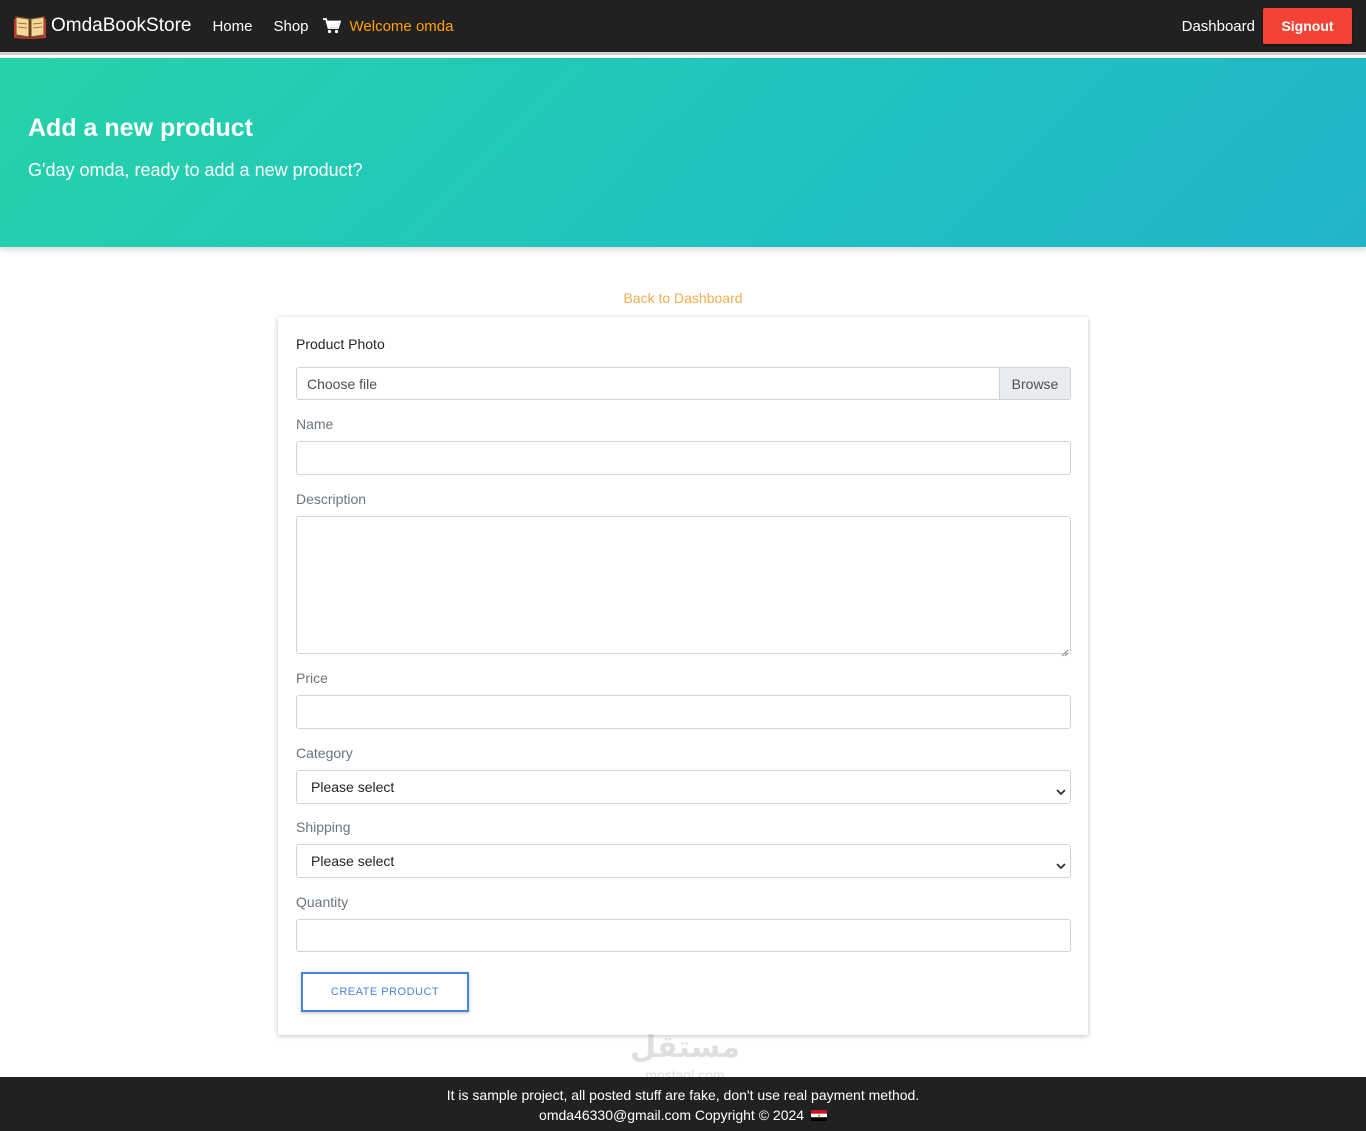 The image size is (1366, 1131). Describe the element at coordinates (672, 1115) in the screenshot. I see `footer-copyright: omda46330@gmail.com Copyright © 2024` at that location.